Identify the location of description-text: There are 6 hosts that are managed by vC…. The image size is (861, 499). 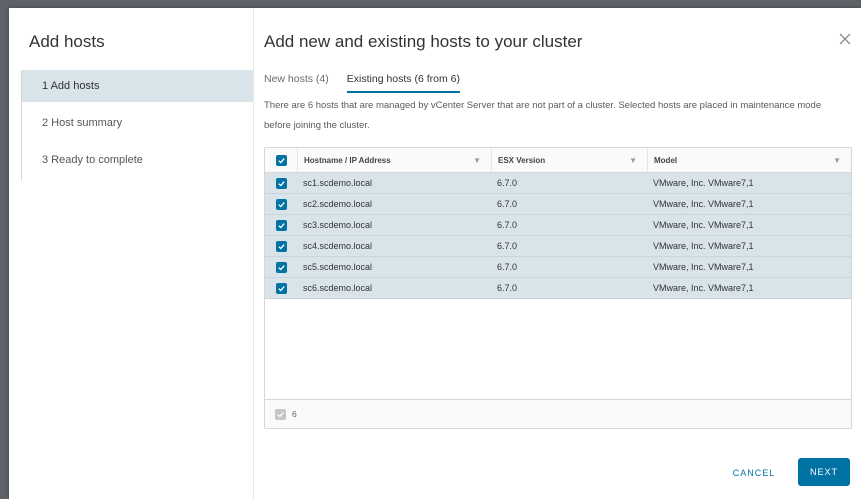
(543, 115).